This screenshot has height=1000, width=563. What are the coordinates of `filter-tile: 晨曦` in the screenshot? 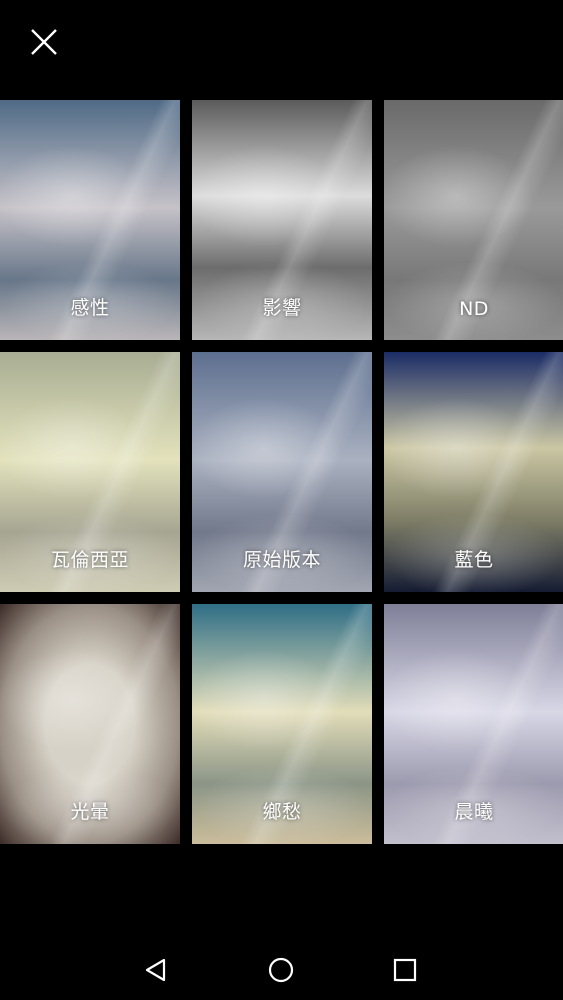 It's located at (473, 724).